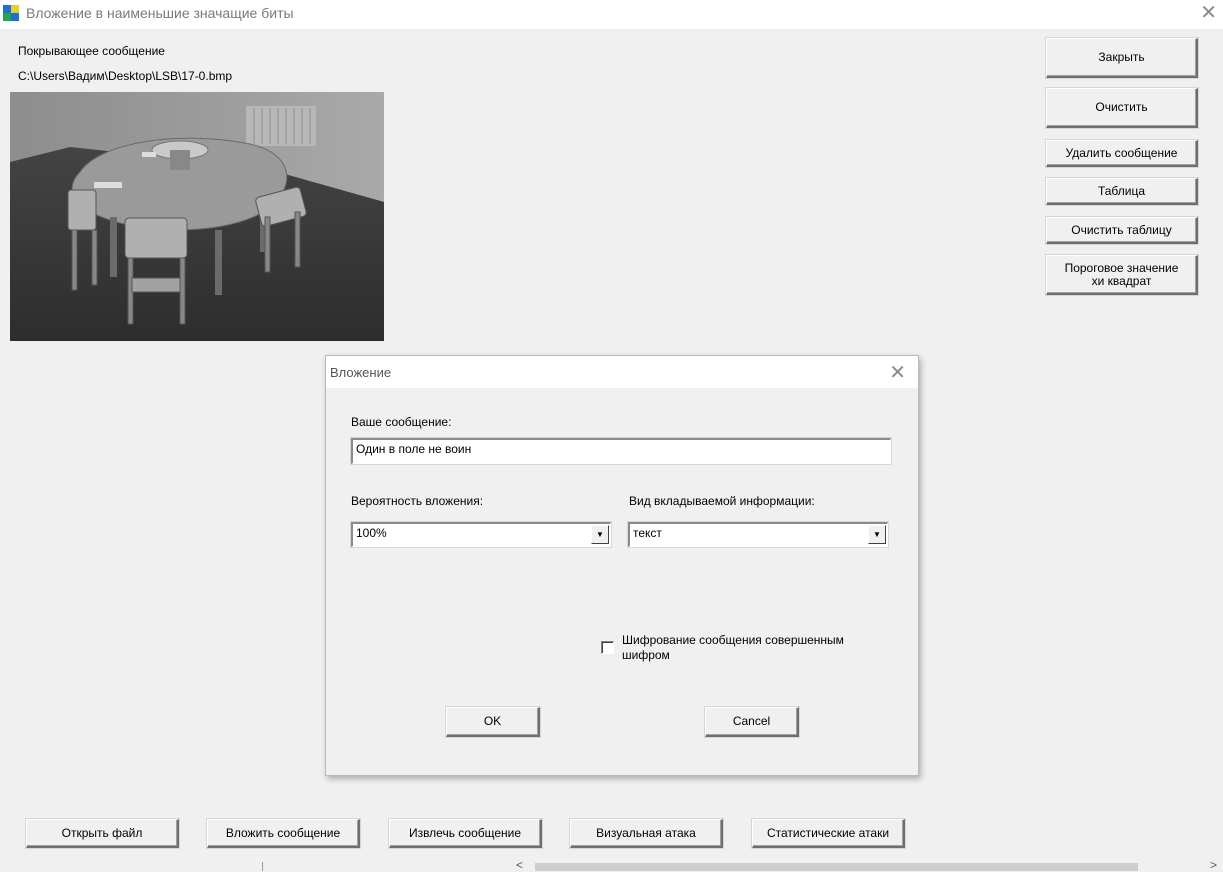 Image resolution: width=1223 pixels, height=872 pixels. I want to click on cover-image-graphic, so click(197, 216).